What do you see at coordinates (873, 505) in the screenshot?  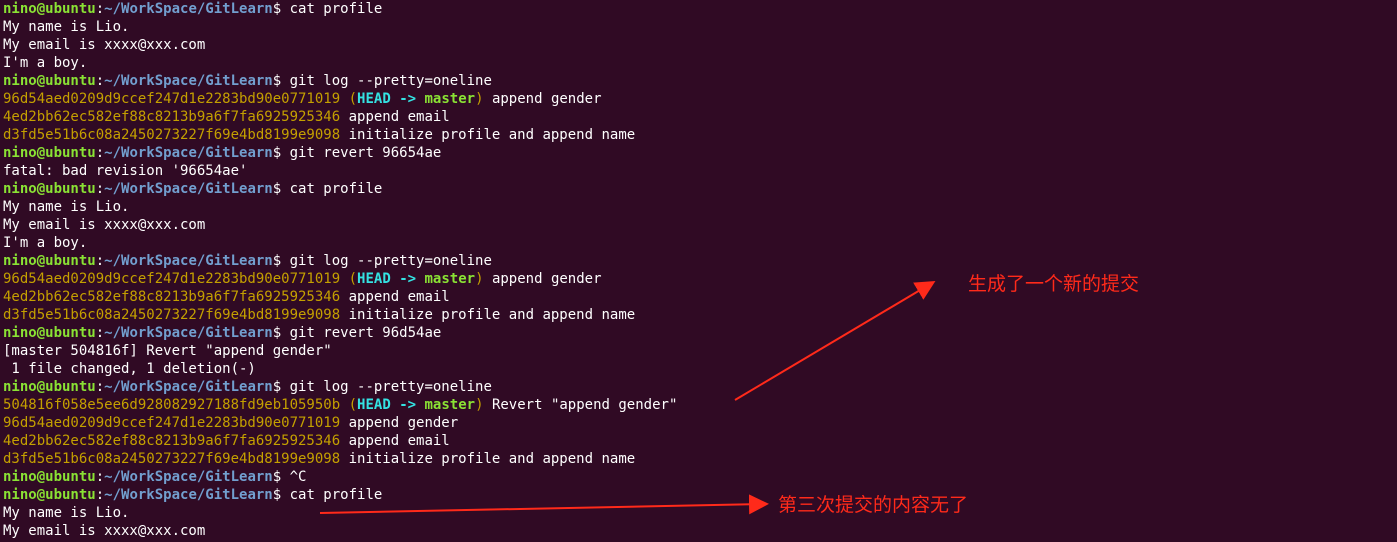 I see `annotation-third-commit-gone: 第三次提交的内容无了` at bounding box center [873, 505].